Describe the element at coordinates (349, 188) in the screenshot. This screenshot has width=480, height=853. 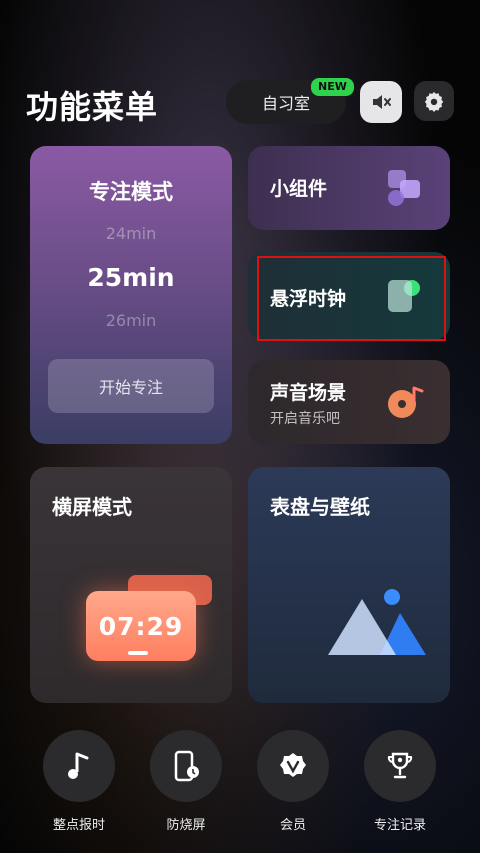
I see `widgets-card: 小组件` at that location.